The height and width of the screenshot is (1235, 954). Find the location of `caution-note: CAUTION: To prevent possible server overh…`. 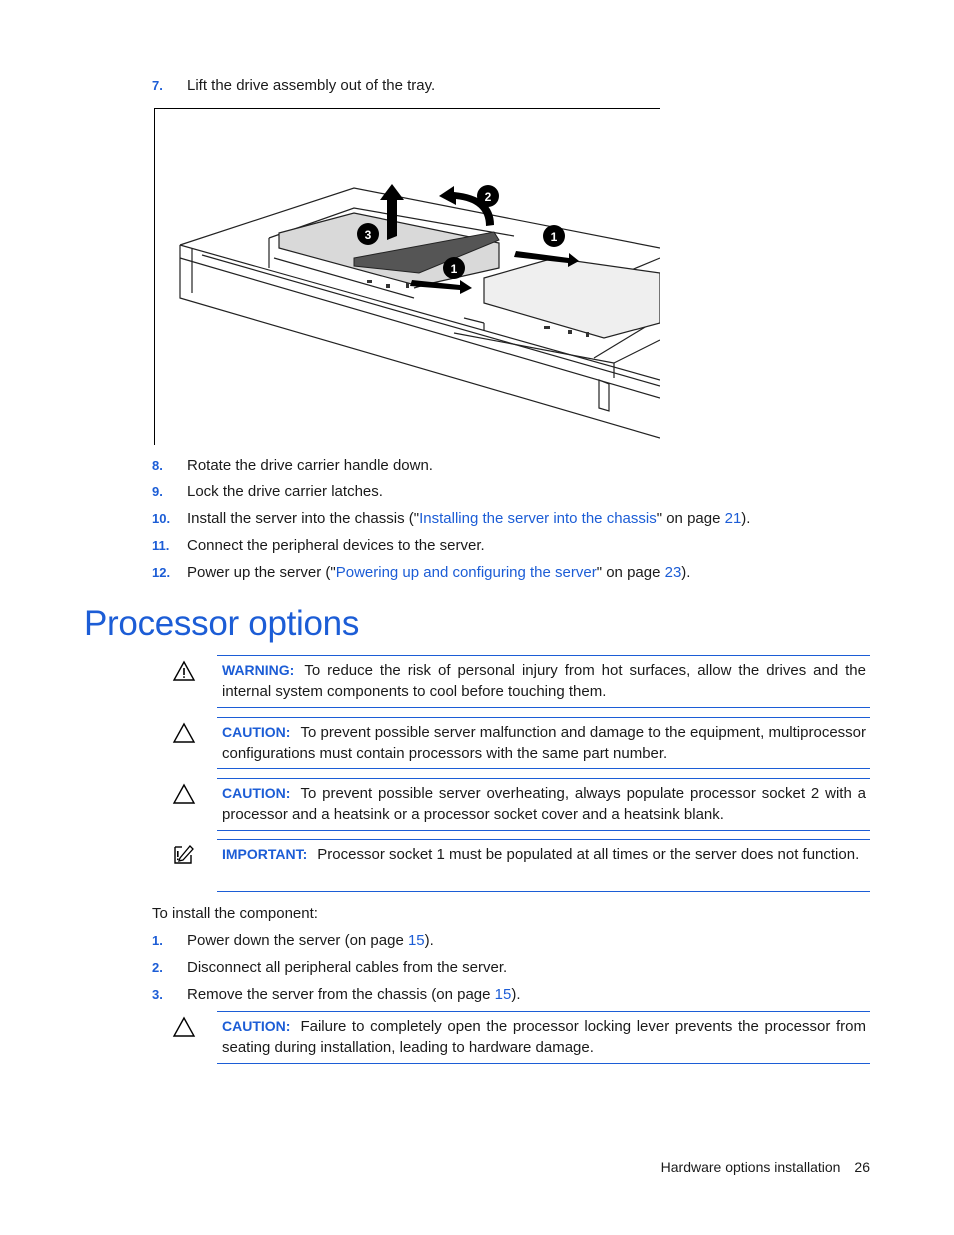

caution-note: CAUTION: To prevent possible server overh… is located at coordinates (543, 801).